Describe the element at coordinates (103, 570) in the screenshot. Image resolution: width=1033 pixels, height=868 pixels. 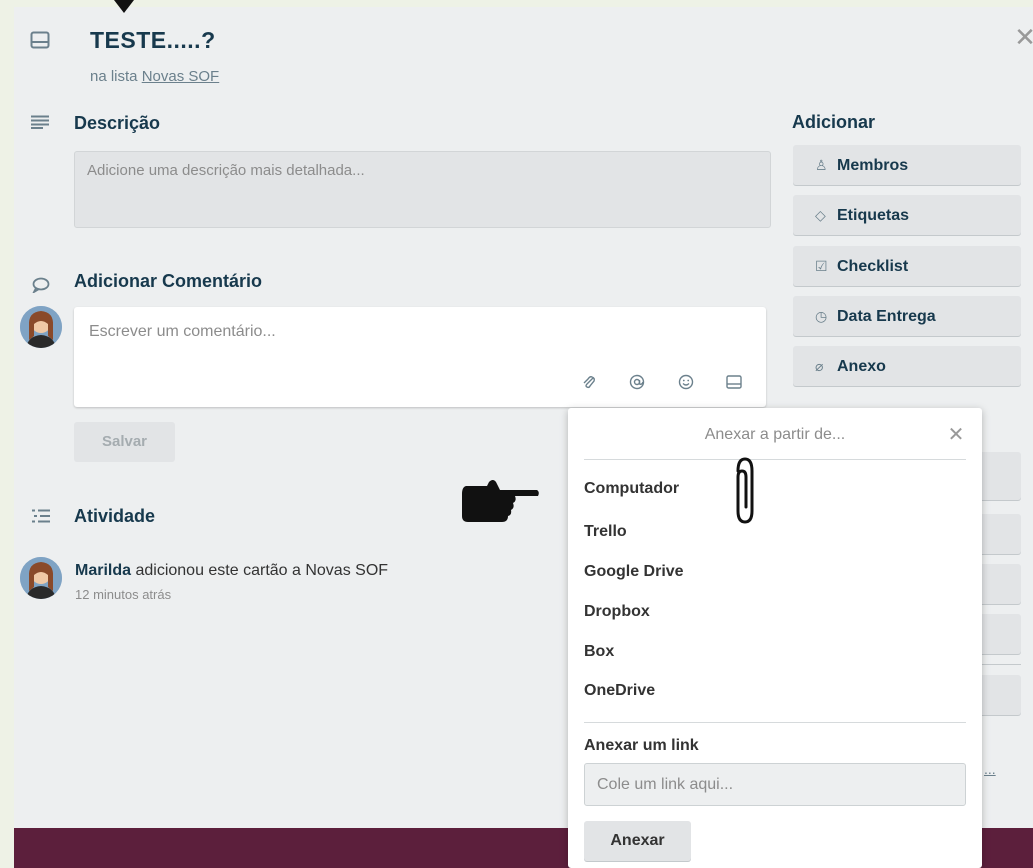
I see `activity-user: Marilda` at that location.